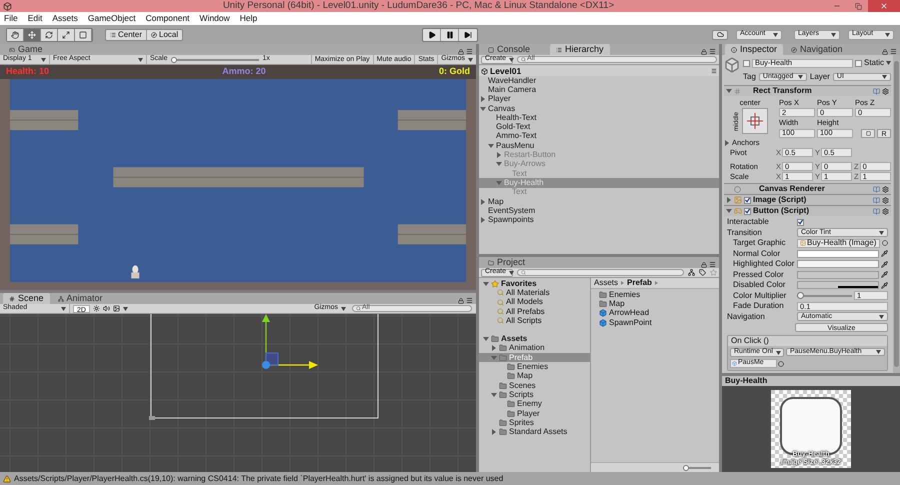 The image size is (900, 485). What do you see at coordinates (534, 311) in the screenshot?
I see `favorite-search-item: All Prefabs` at bounding box center [534, 311].